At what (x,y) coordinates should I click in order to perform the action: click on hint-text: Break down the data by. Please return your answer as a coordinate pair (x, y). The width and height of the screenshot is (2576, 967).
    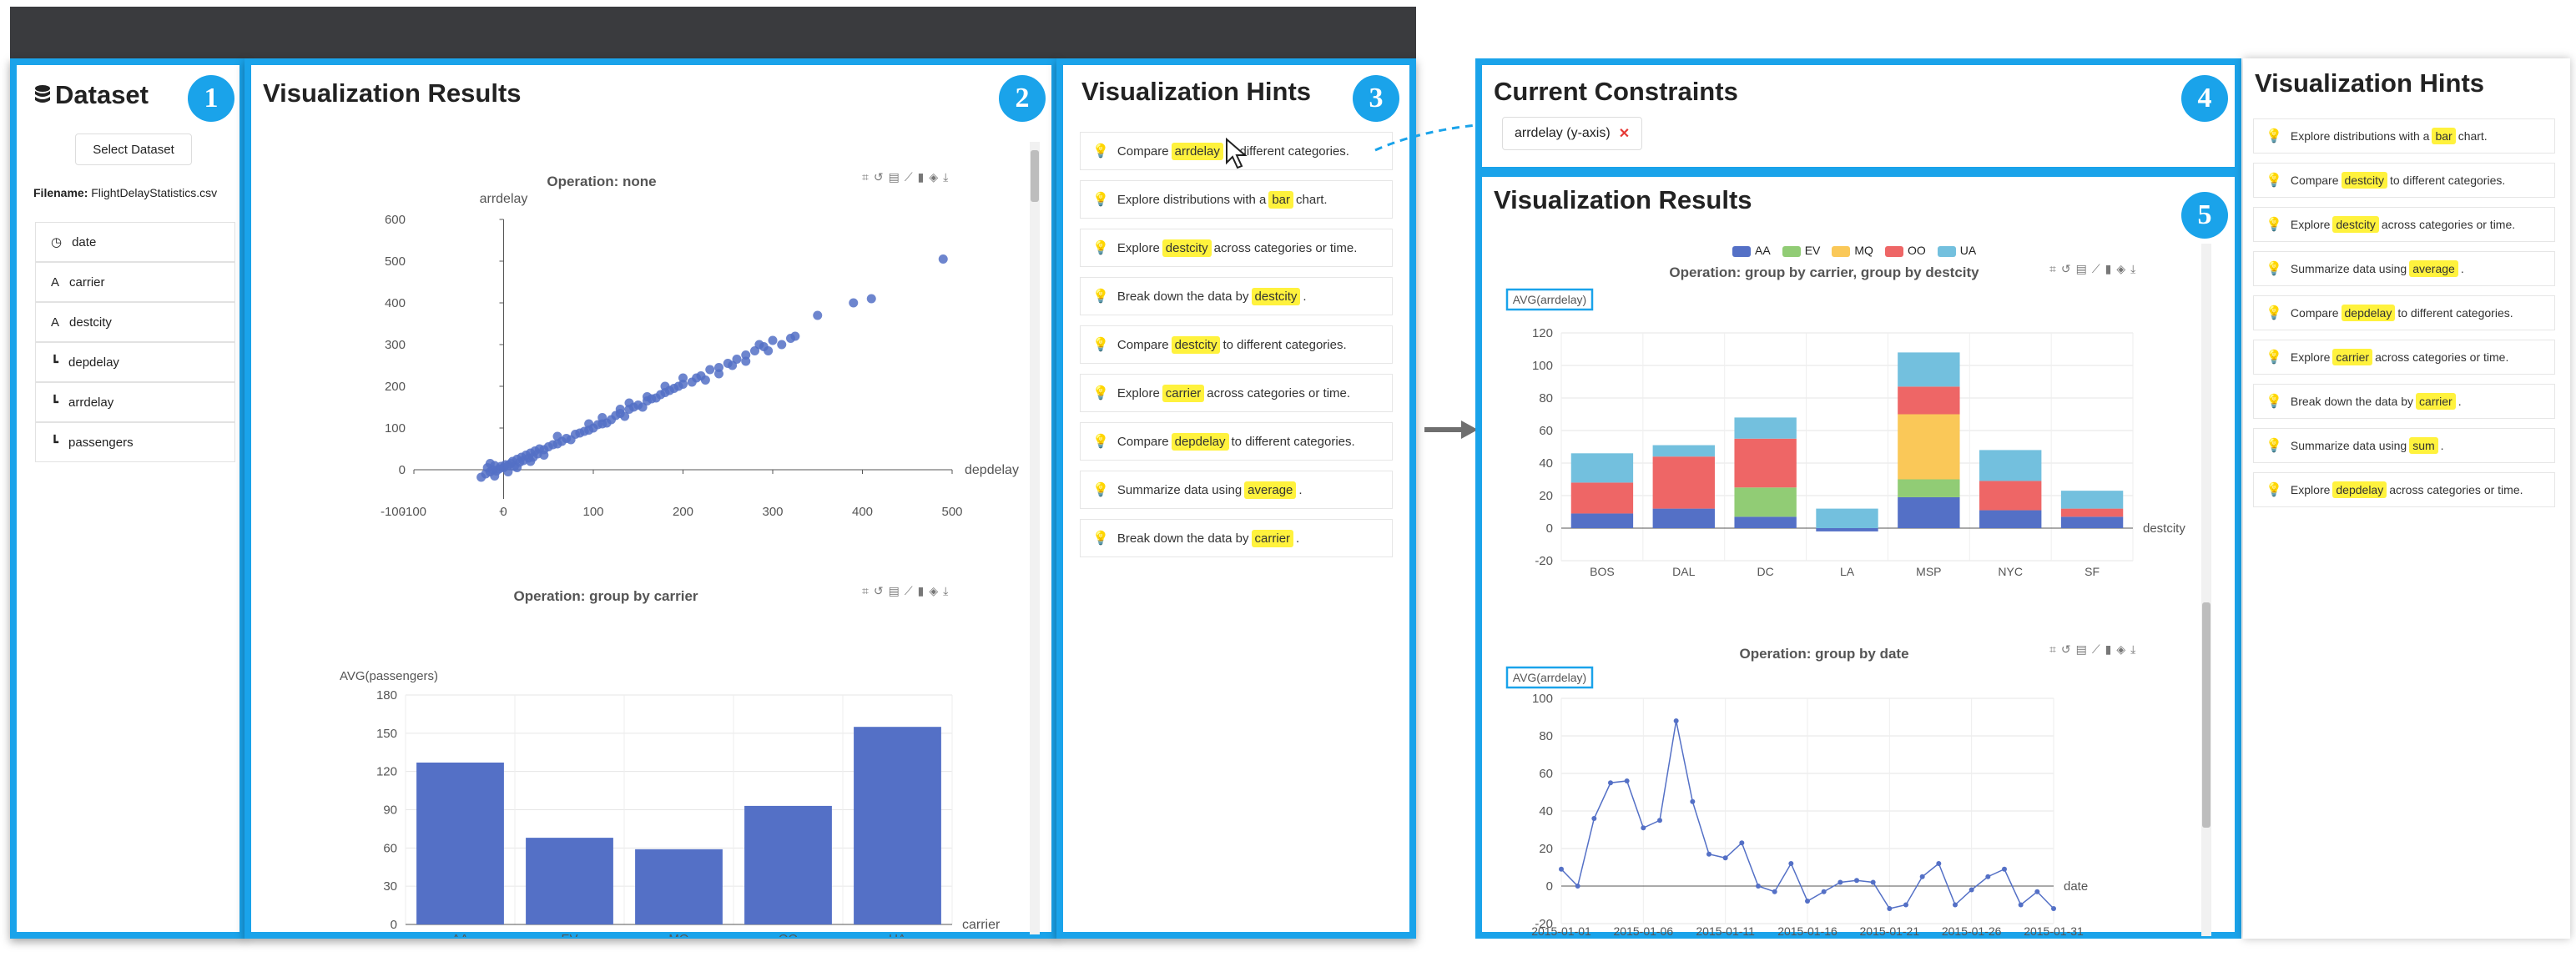
    Looking at the image, I should click on (1183, 538).